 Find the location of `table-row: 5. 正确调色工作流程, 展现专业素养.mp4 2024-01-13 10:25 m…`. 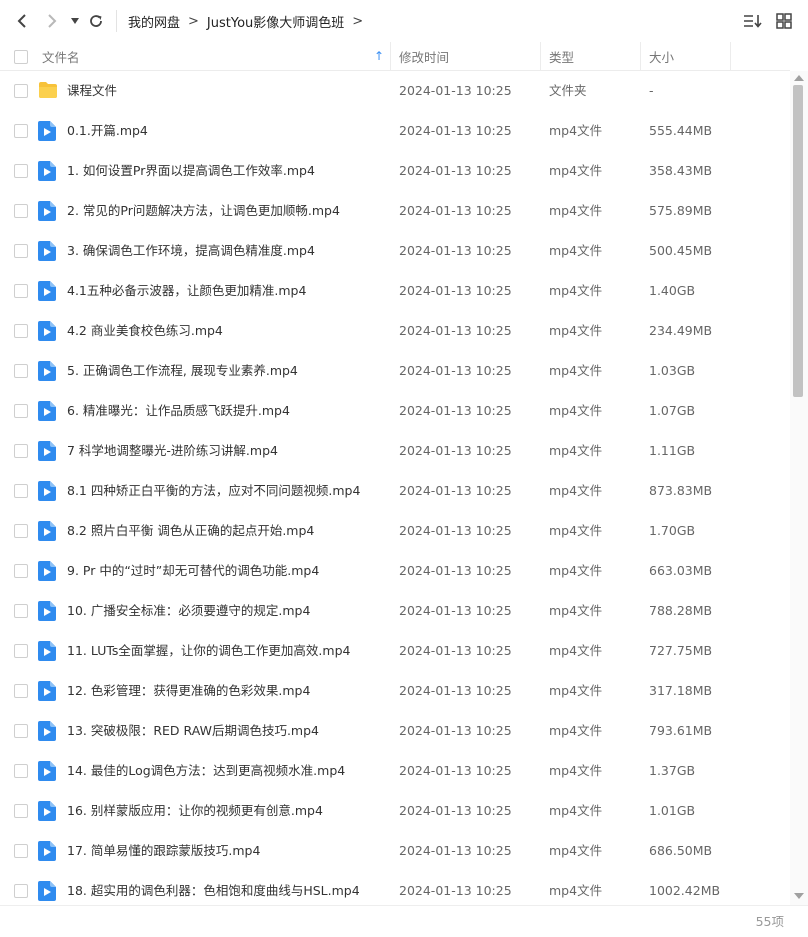

table-row: 5. 正确调色工作流程, 展现专业素养.mp4 2024-01-13 10:25 m… is located at coordinates (395, 371).